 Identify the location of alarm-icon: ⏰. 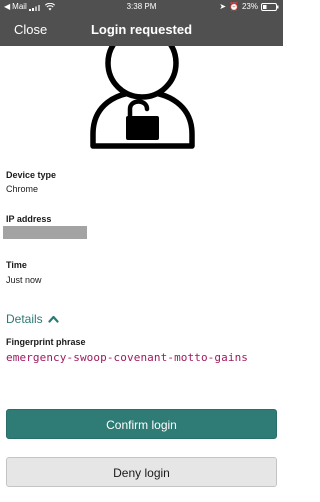
(234, 6).